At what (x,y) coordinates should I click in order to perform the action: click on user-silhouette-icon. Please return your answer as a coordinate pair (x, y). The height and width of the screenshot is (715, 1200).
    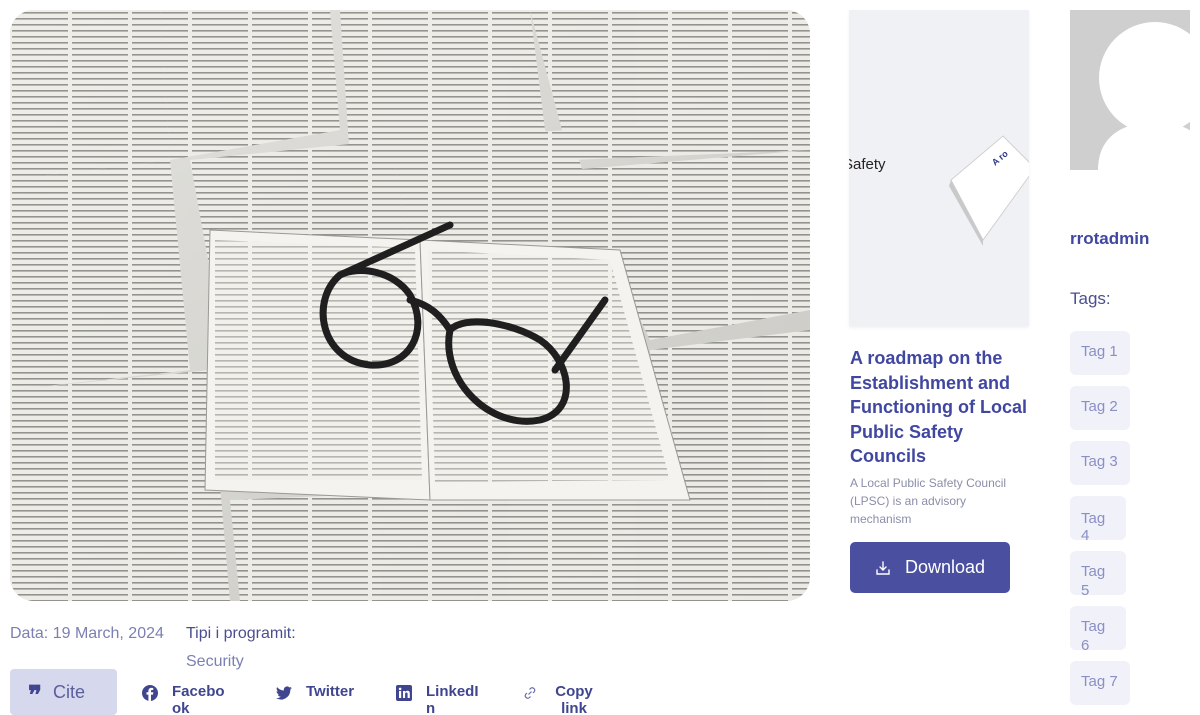
    Looking at the image, I should click on (1130, 96).